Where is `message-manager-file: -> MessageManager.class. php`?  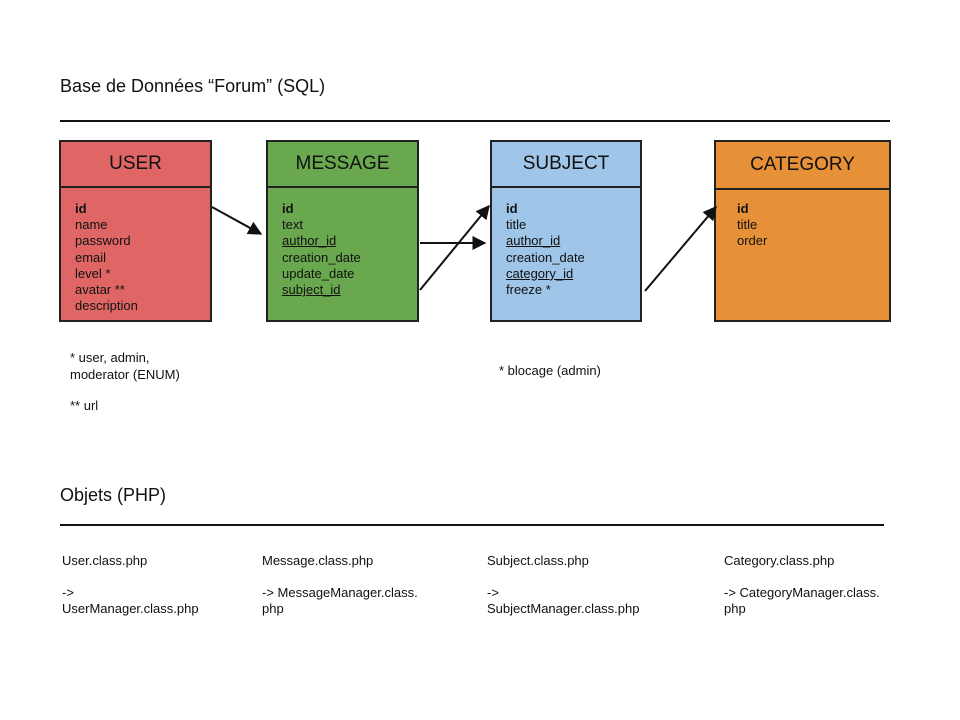 message-manager-file: -> MessageManager.class. php is located at coordinates (340, 601).